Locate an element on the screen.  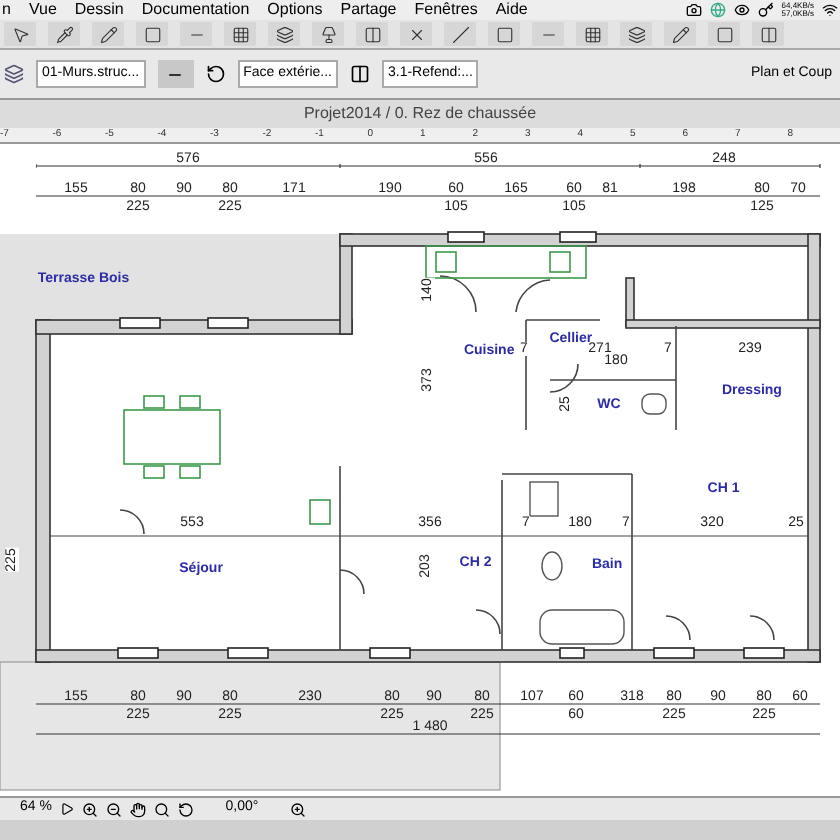
lamp-tool-button is located at coordinates (328, 34).